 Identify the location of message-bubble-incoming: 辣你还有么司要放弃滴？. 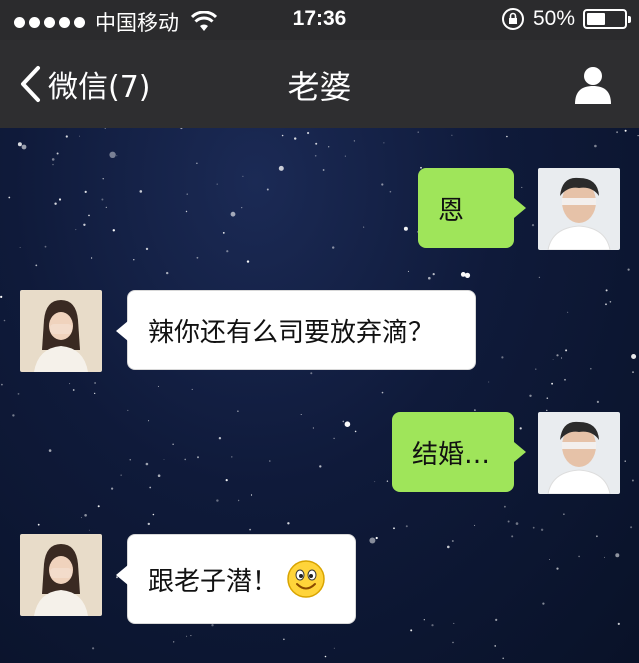
(296, 330).